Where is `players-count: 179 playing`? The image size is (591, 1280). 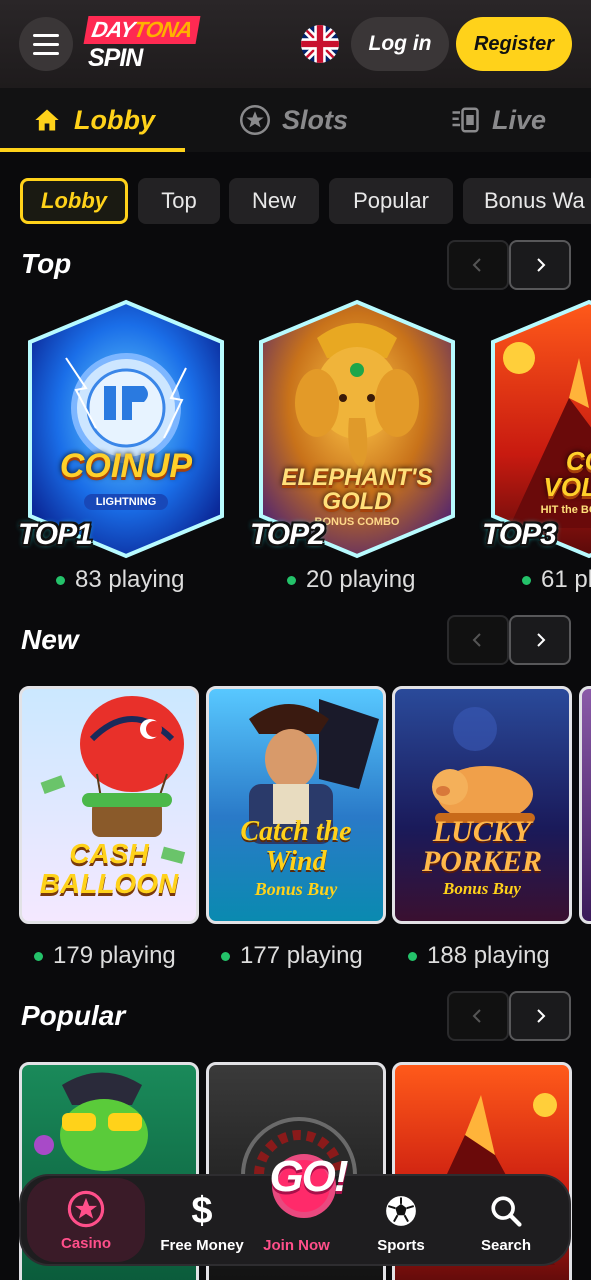
players-count: 179 playing is located at coordinates (105, 956).